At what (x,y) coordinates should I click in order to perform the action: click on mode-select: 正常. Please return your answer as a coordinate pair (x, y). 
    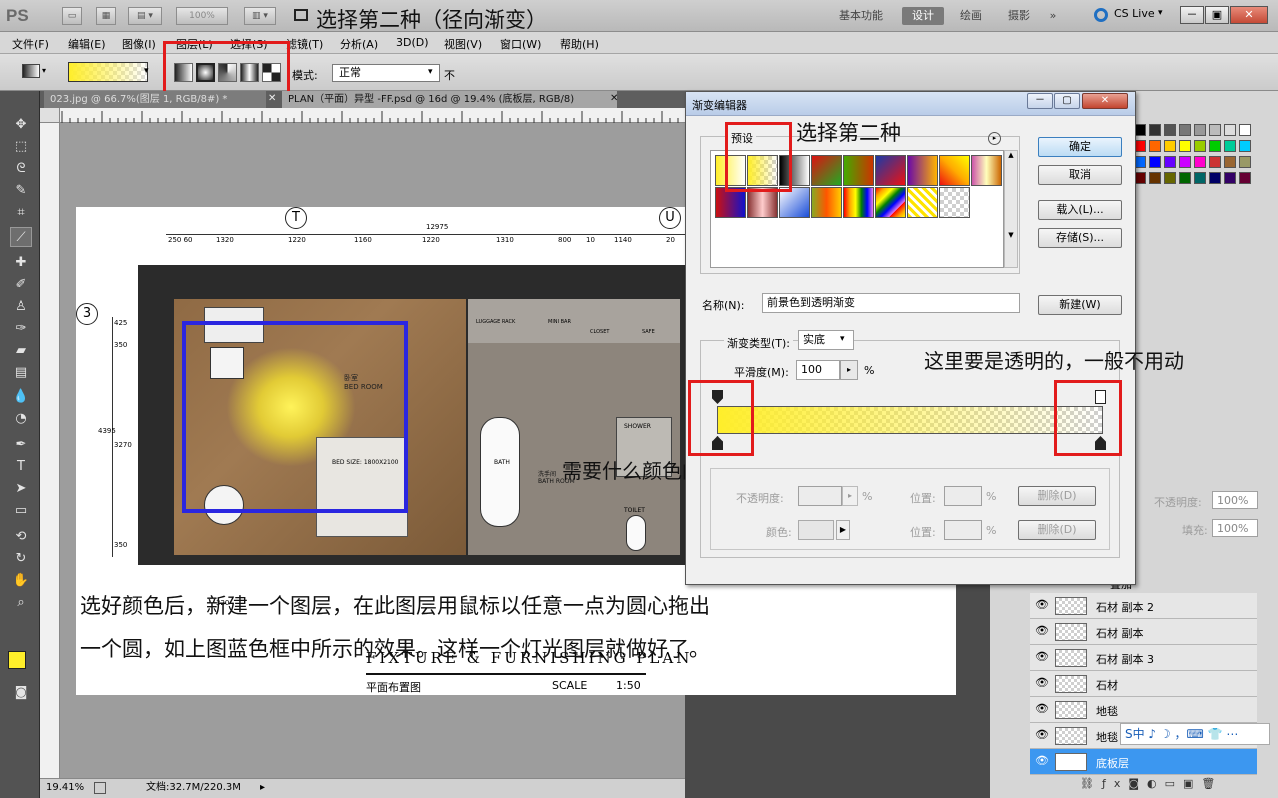
    Looking at the image, I should click on (386, 73).